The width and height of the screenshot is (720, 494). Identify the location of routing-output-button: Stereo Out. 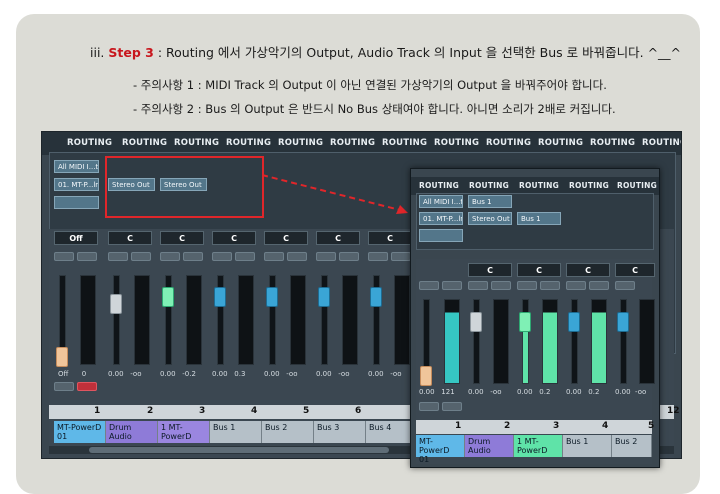
(490, 218).